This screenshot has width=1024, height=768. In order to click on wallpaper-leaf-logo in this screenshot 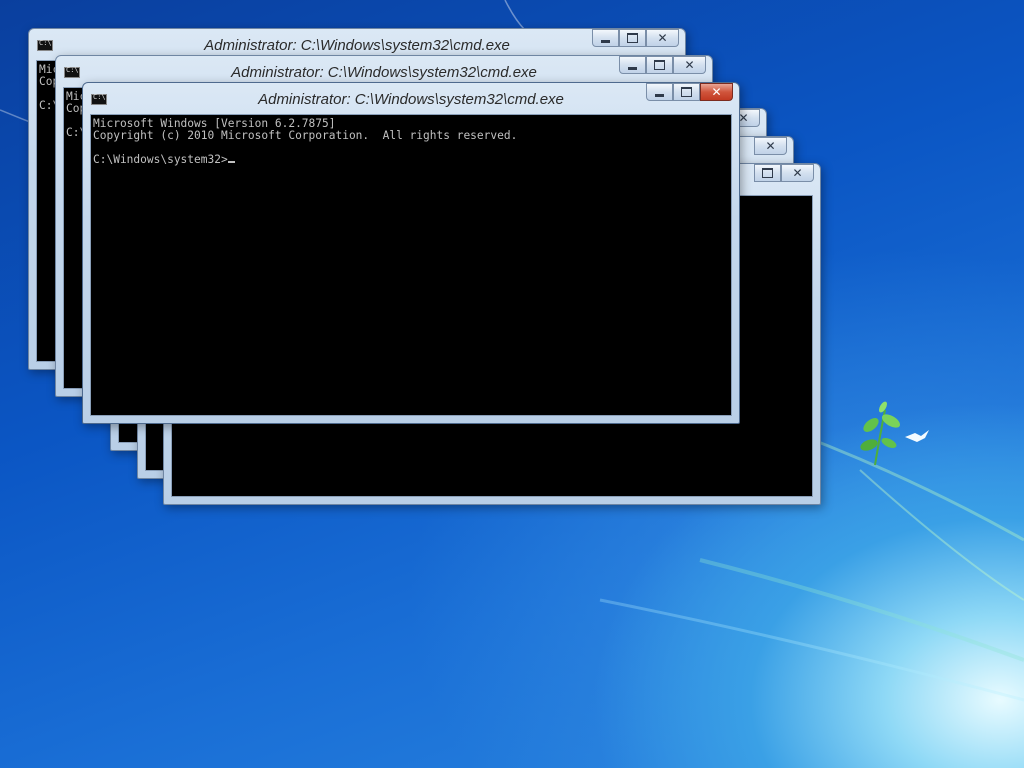, I will do `click(894, 433)`.